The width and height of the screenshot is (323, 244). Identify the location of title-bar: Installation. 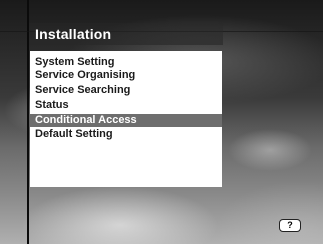
(126, 34).